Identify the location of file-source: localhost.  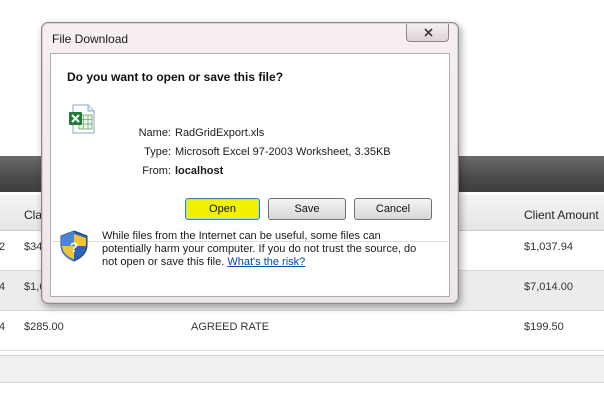
(199, 171).